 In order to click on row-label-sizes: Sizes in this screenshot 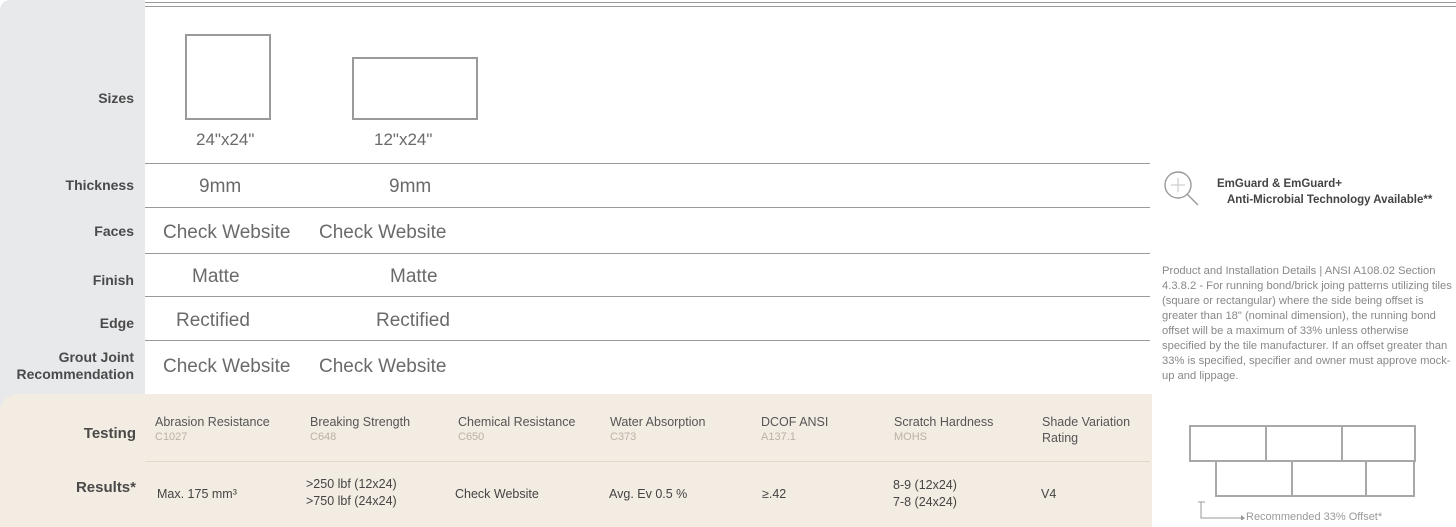, I will do `click(116, 98)`.